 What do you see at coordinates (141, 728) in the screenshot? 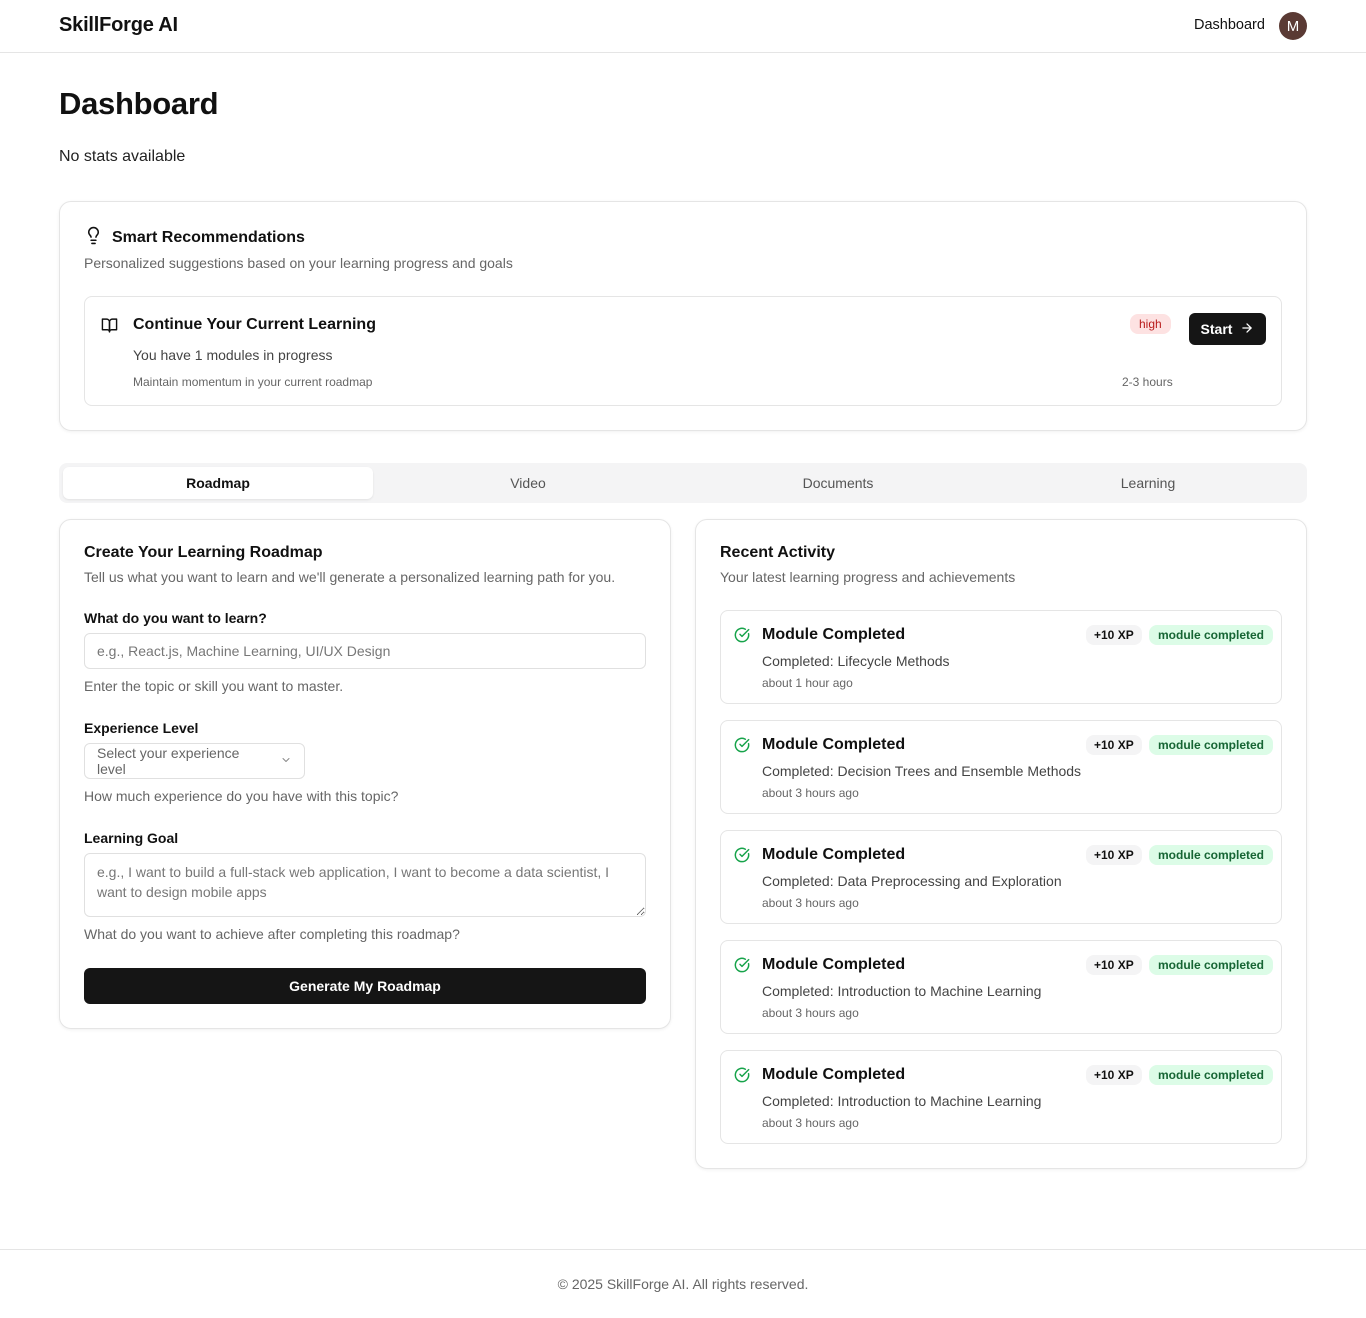
I see `experience-level-label: Experience Level` at bounding box center [141, 728].